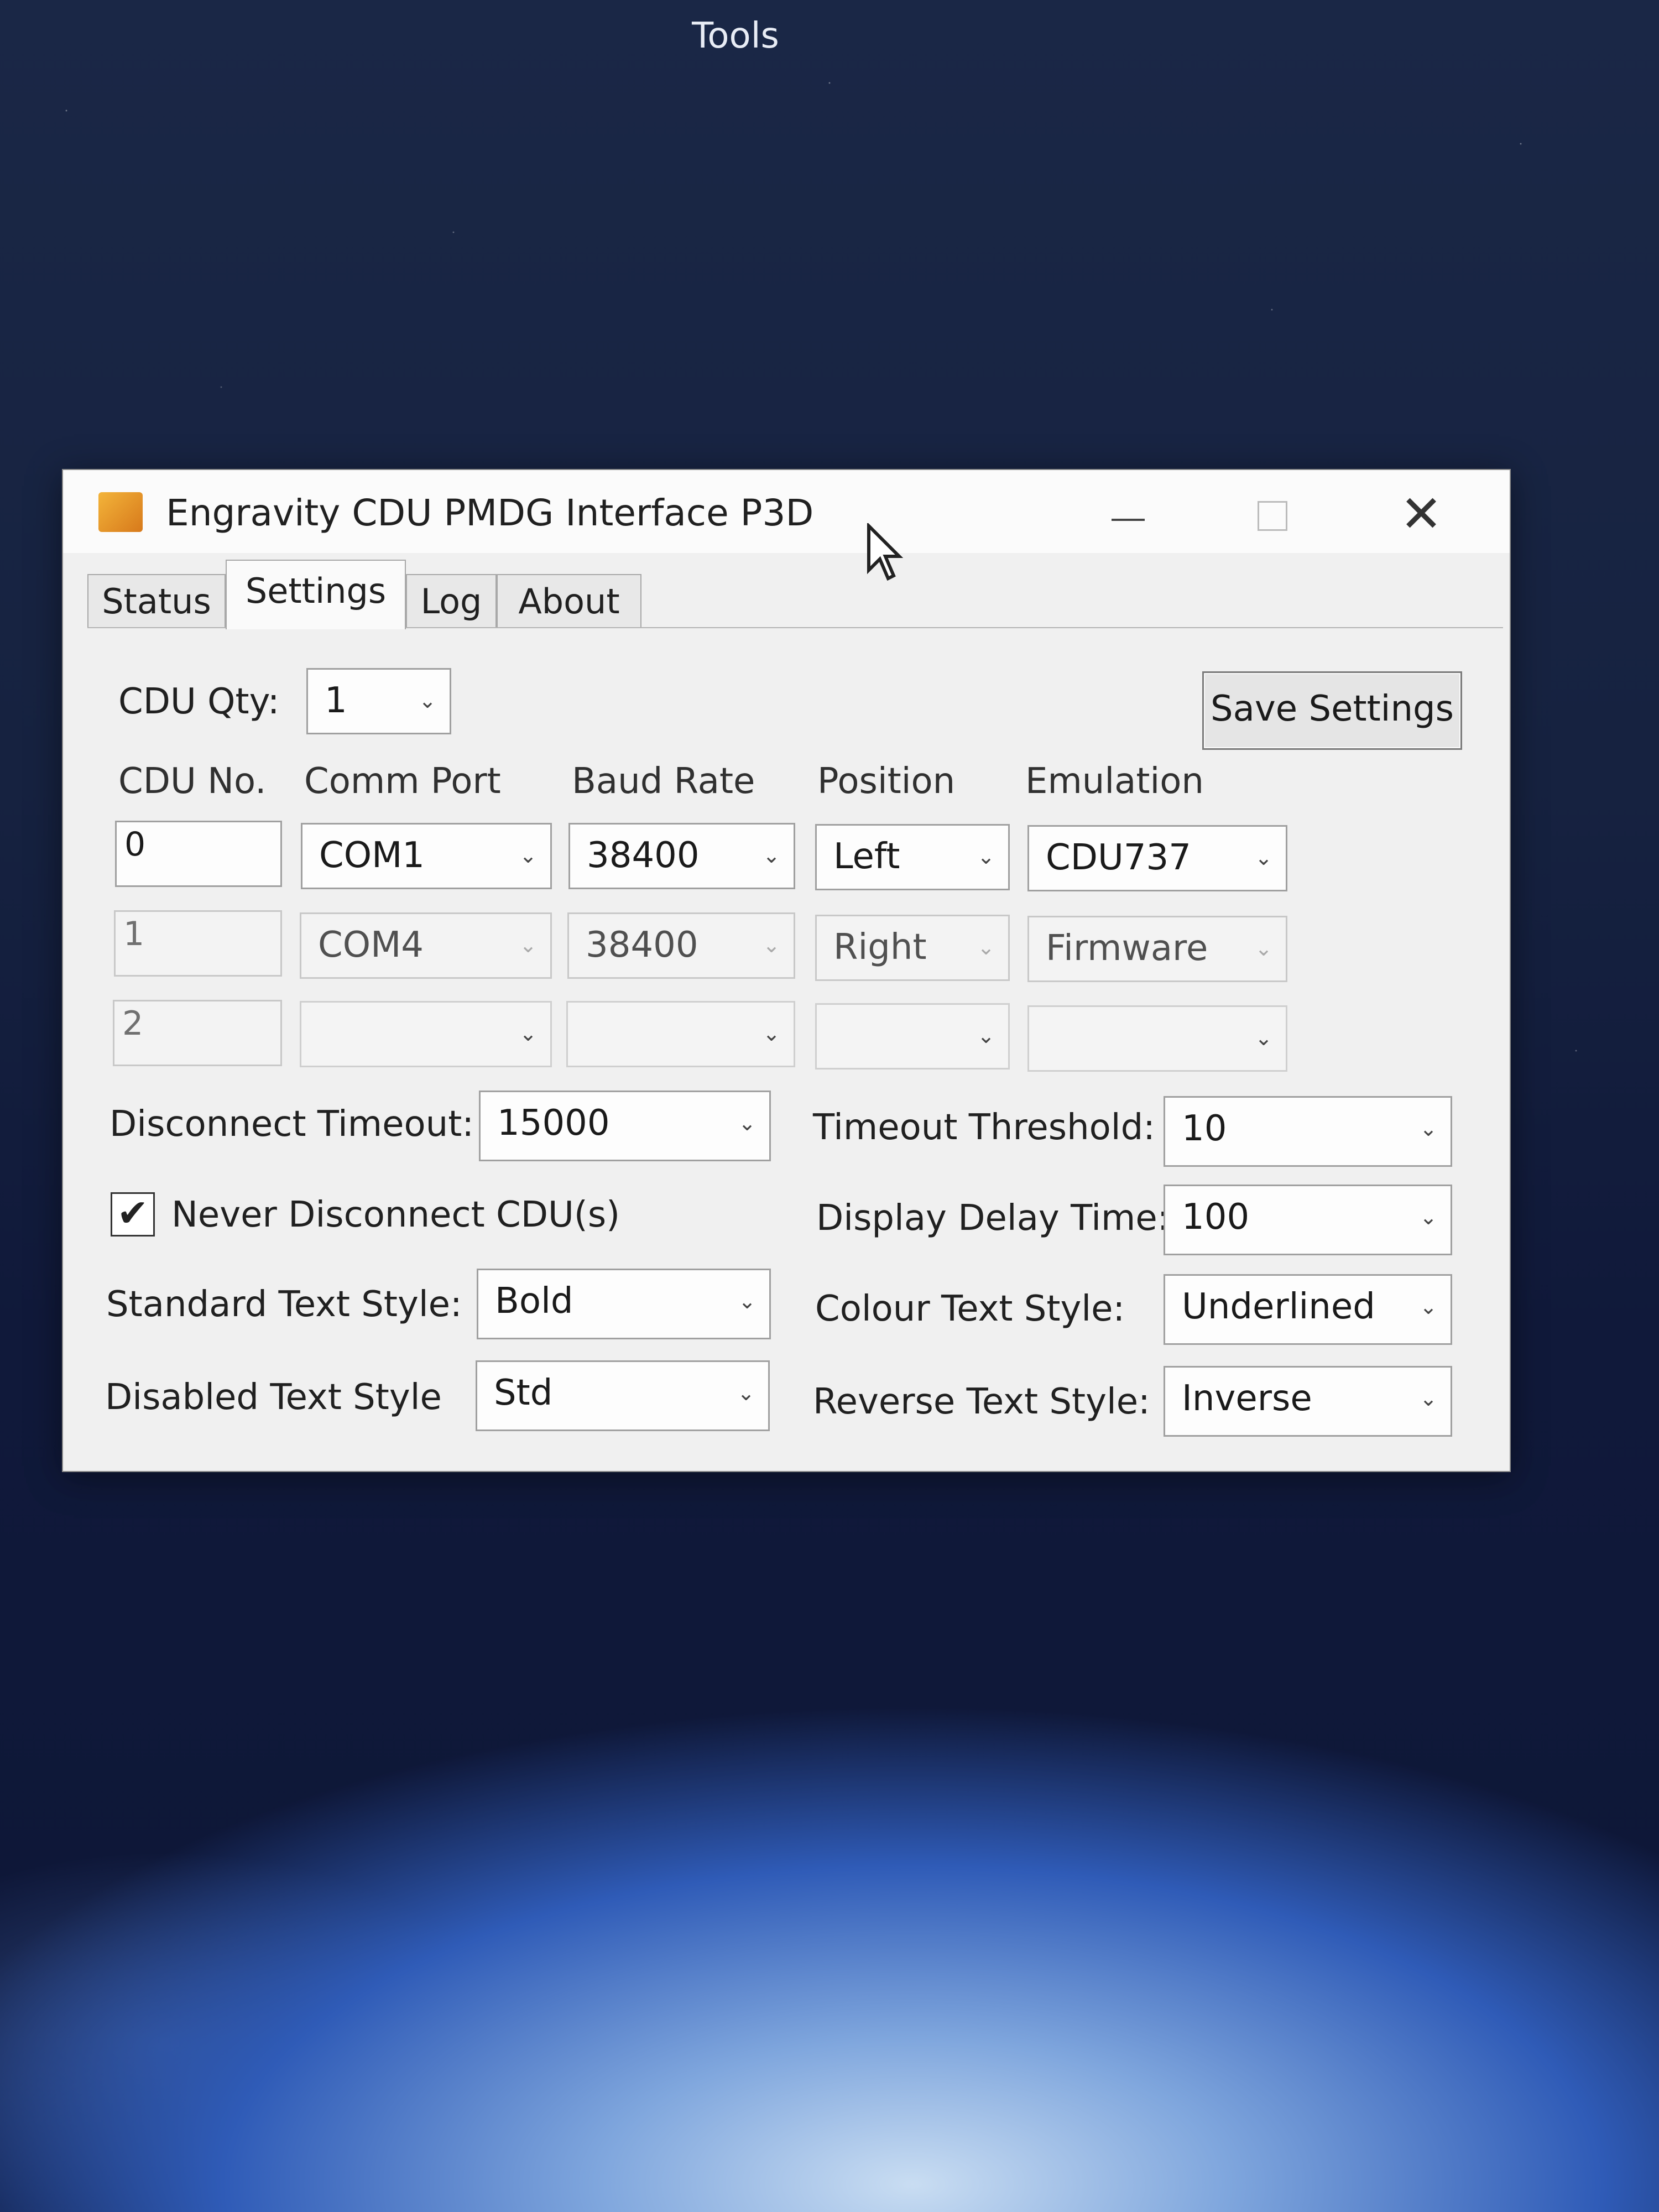 The width and height of the screenshot is (1659, 2212). What do you see at coordinates (372, 855) in the screenshot?
I see `comm-port-value: COM1` at bounding box center [372, 855].